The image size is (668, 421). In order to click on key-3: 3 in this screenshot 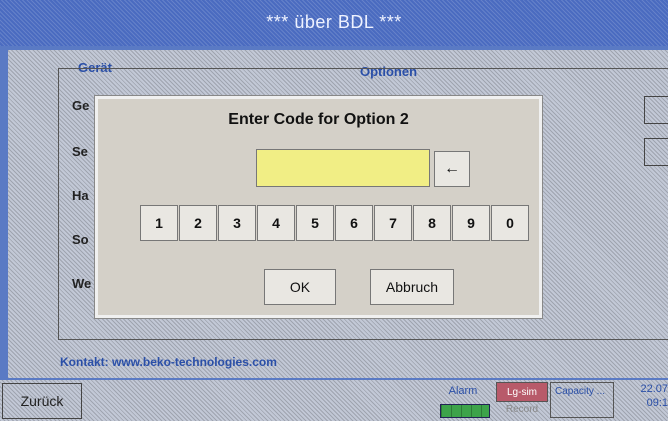, I will do `click(237, 223)`.